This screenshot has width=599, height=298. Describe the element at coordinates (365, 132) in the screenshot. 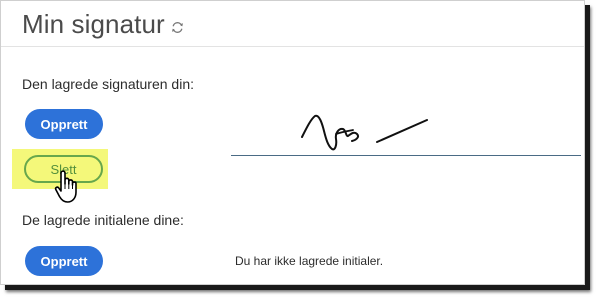

I see `signature-image` at that location.